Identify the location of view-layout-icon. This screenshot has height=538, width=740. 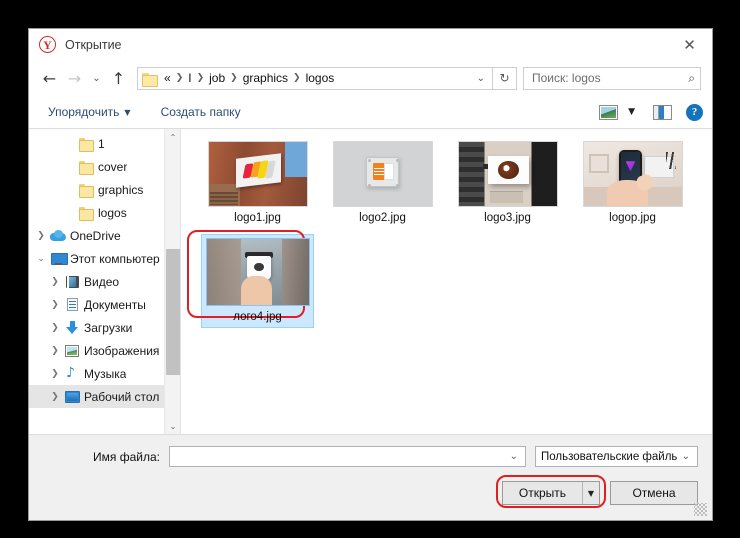
(609, 112).